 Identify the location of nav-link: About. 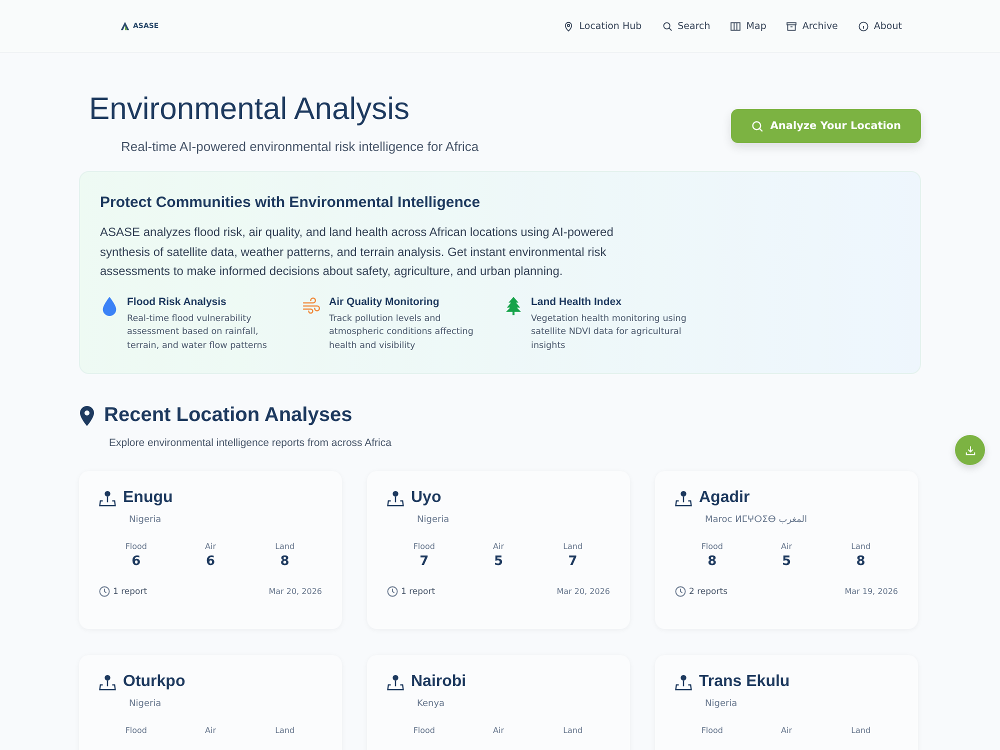
(880, 26).